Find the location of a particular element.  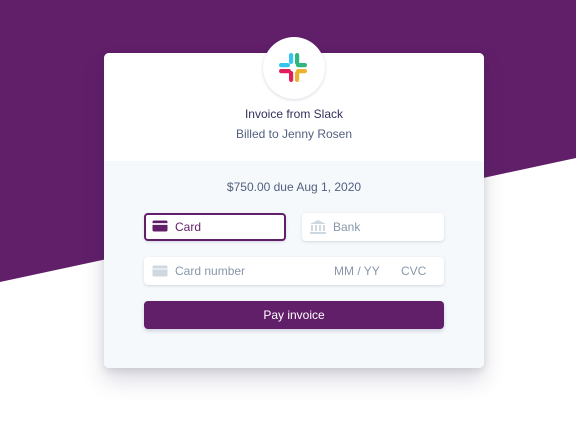

card-number-input: Card number is located at coordinates (210, 271).